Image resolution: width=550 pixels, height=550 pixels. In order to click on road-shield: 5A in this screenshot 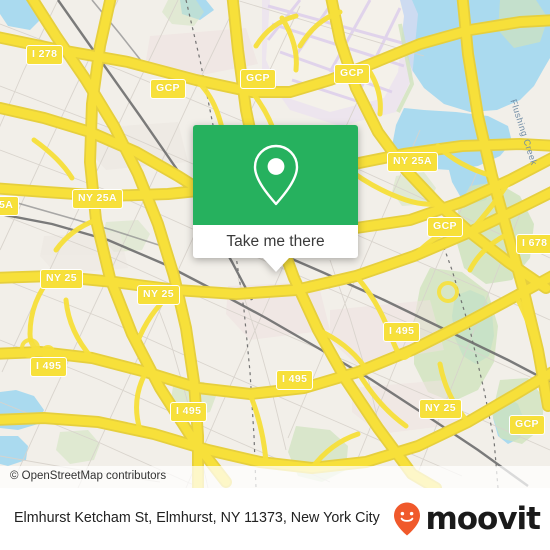, I will do `click(10, 206)`.